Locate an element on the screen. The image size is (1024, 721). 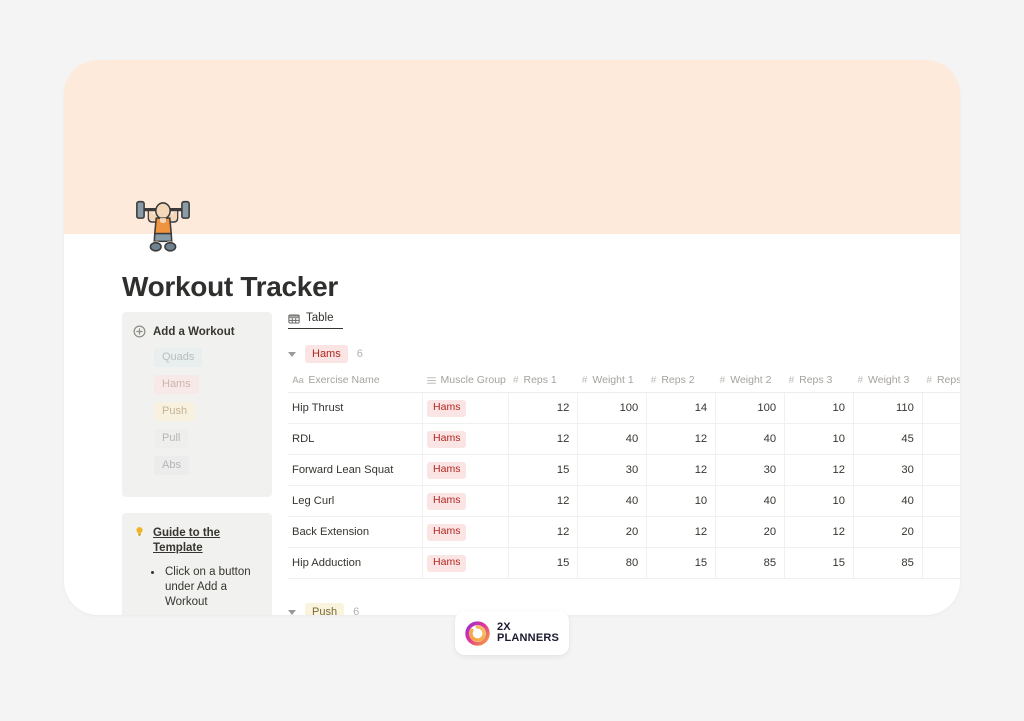
group-count-hams: 6 is located at coordinates (359, 354).